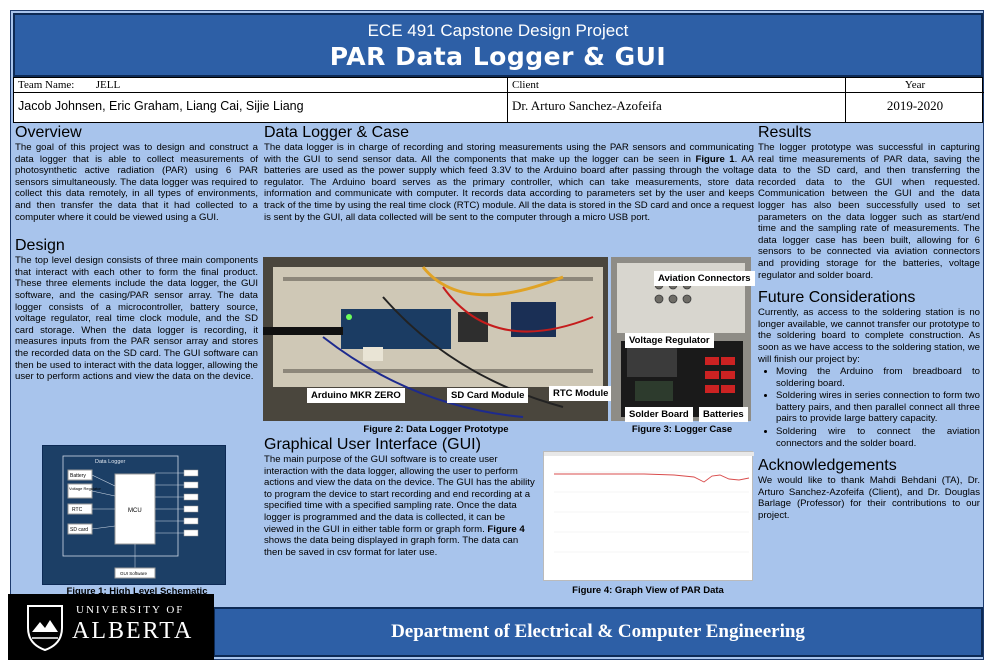 This screenshot has height=671, width=990. I want to click on schematic-block-regulator: Voltage Regulator, so click(85, 488).